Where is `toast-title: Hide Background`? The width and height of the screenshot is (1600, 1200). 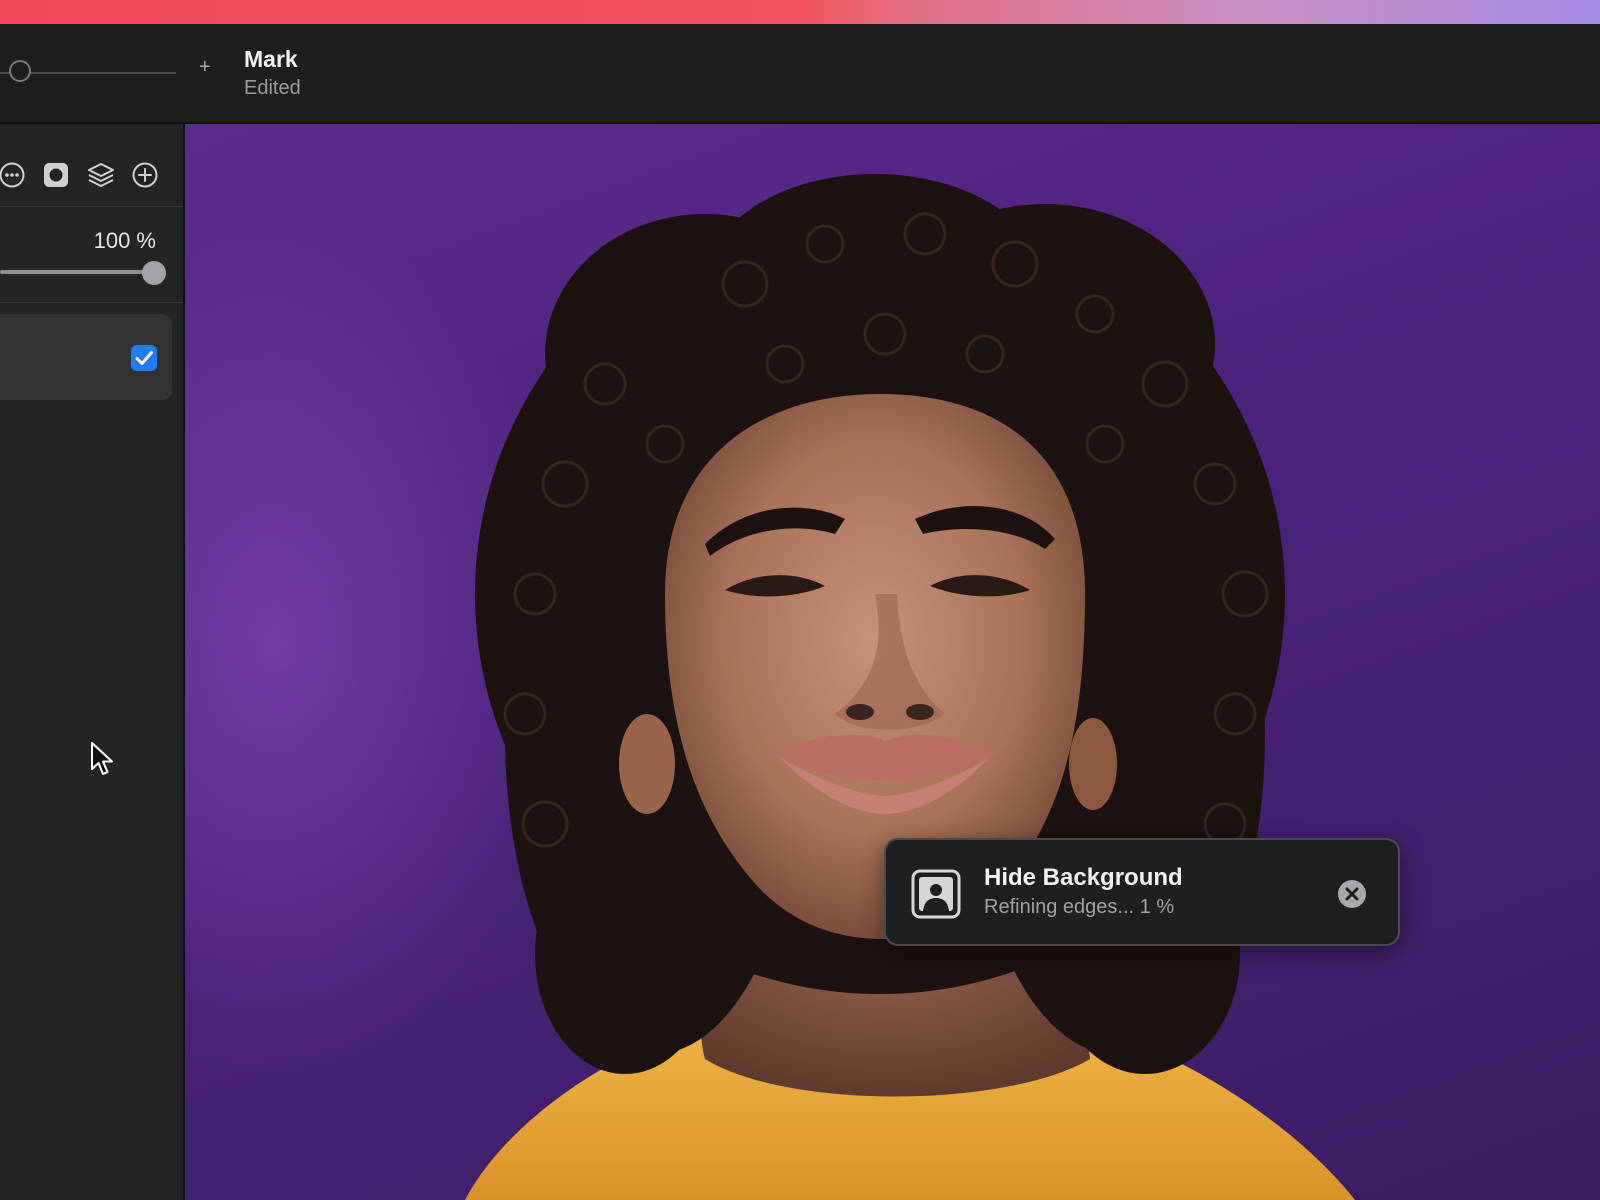 toast-title: Hide Background is located at coordinates (1083, 877).